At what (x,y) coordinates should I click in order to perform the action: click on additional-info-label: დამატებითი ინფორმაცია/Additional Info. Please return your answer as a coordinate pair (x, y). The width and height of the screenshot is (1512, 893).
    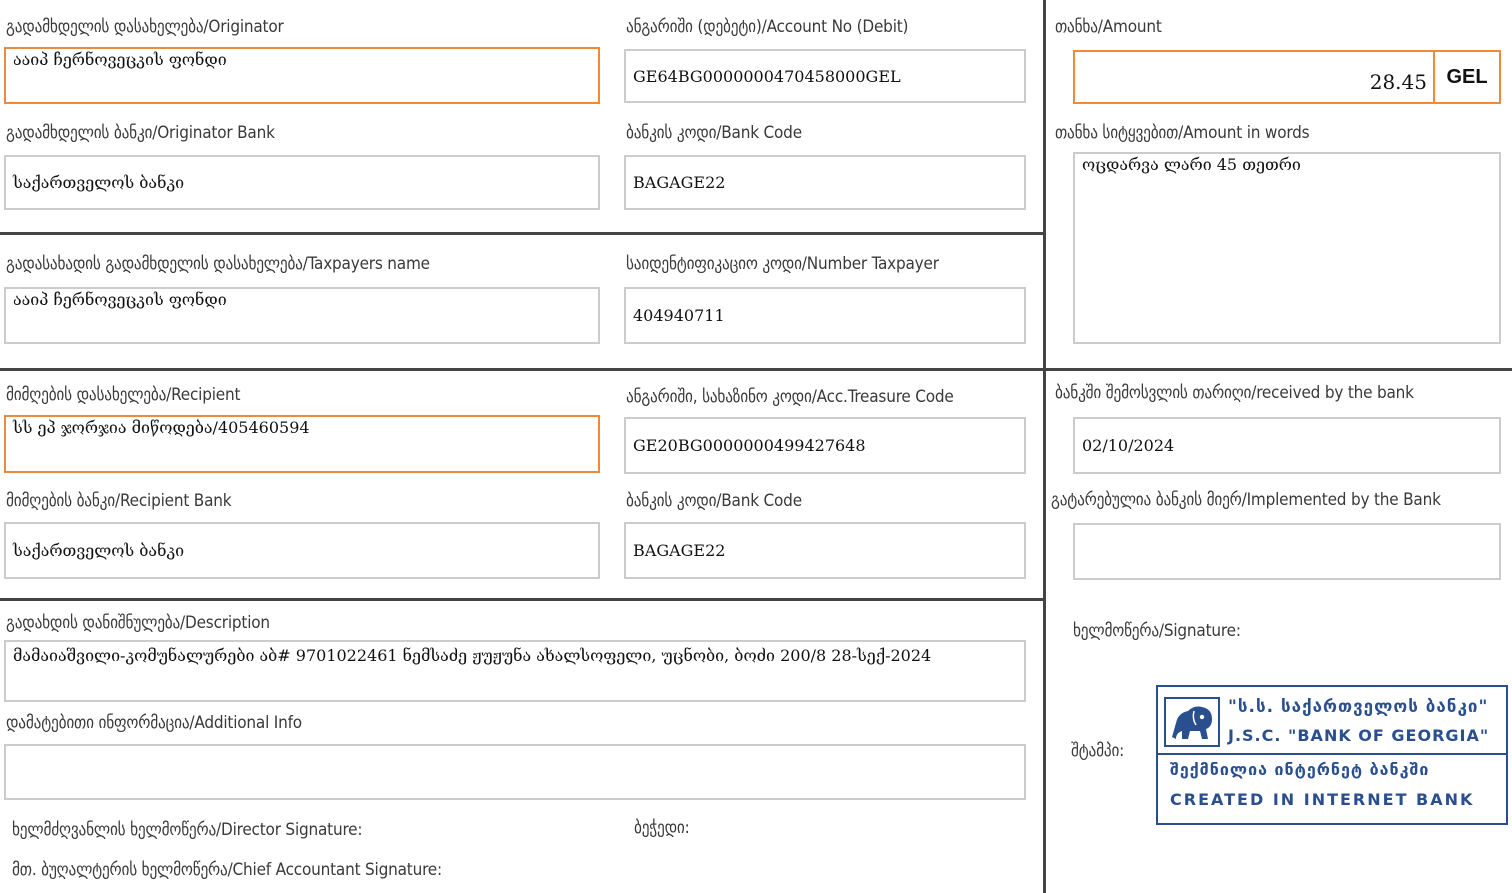
    Looking at the image, I should click on (154, 723).